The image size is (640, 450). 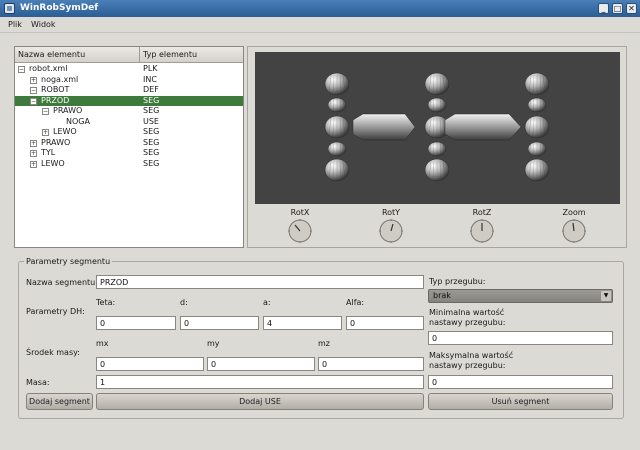 I want to click on mass-center-header-my: my, so click(x=213, y=343).